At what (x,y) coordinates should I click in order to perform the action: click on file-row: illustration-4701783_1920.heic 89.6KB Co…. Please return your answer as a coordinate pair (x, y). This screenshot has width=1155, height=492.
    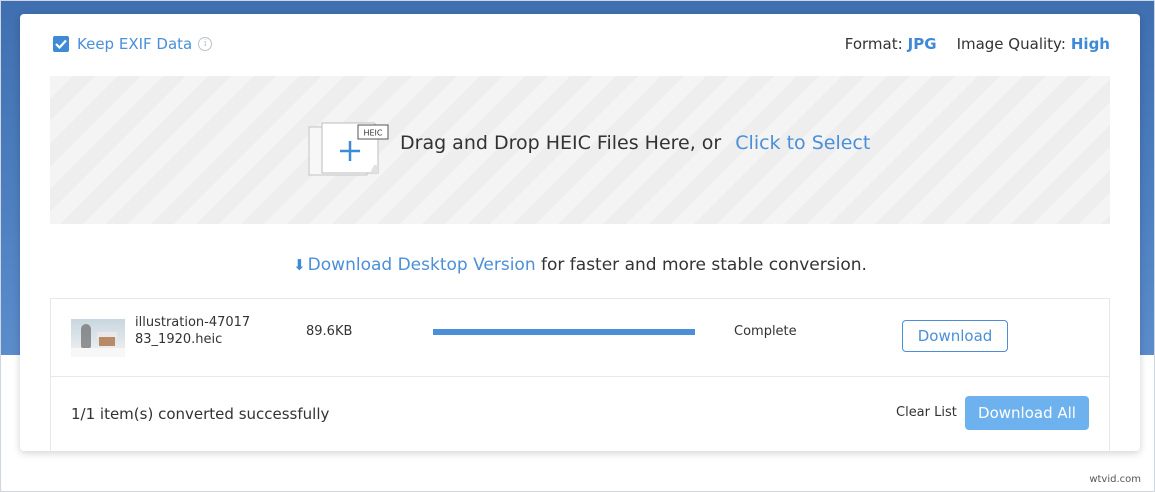
    Looking at the image, I should click on (580, 338).